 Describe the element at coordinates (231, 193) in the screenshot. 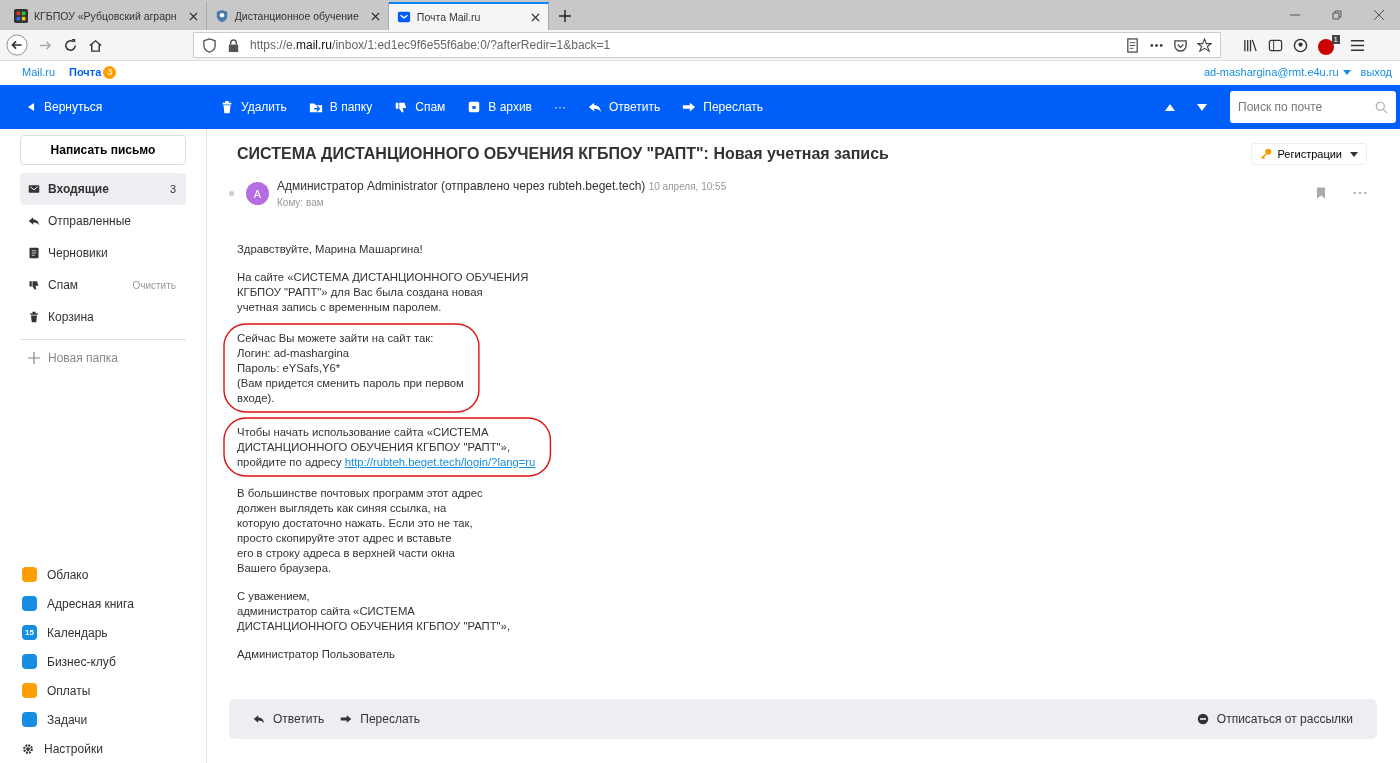

I see `unread-dot` at that location.